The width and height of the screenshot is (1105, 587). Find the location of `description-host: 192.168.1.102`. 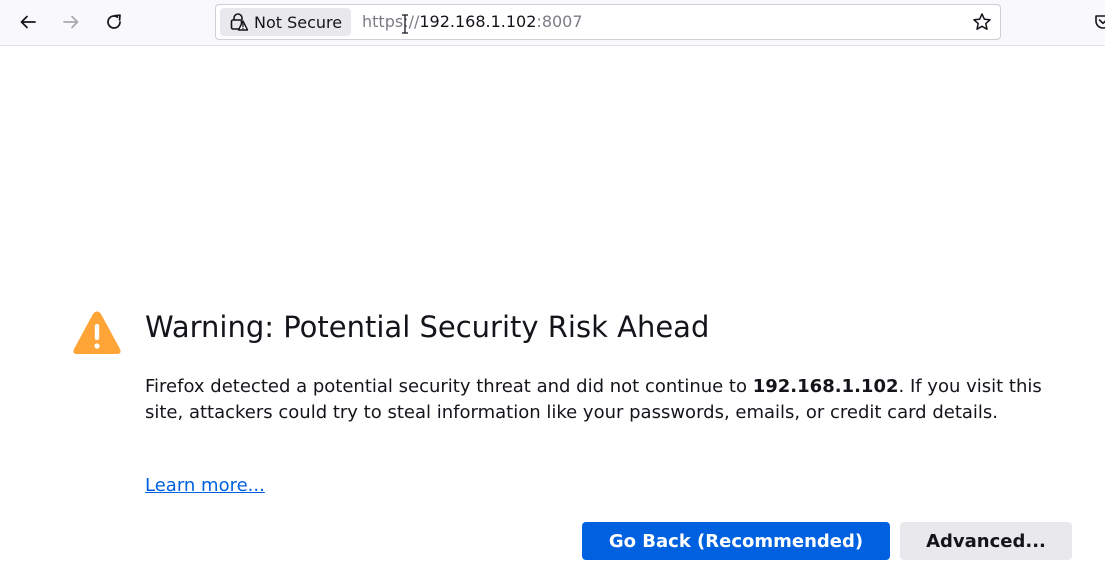

description-host: 192.168.1.102 is located at coordinates (825, 386).